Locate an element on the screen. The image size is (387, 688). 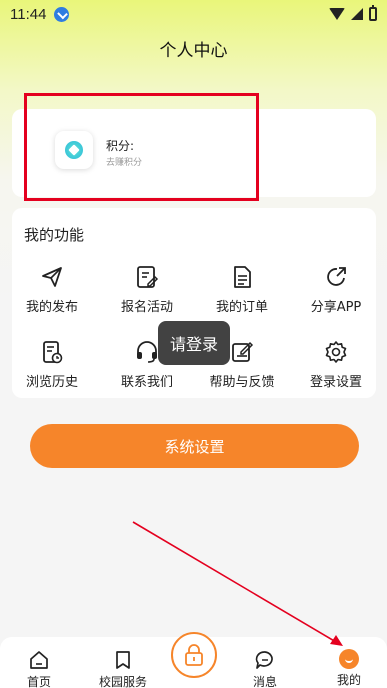
func-label: 我的发布 is located at coordinates (51, 307).